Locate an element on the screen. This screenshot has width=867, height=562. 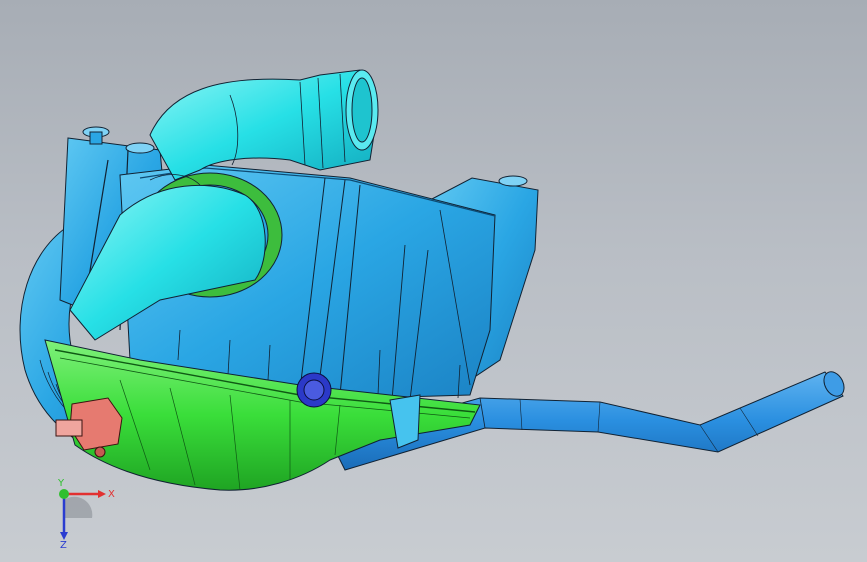
coordinate-triad: X Y Z is located at coordinates (86, 513).